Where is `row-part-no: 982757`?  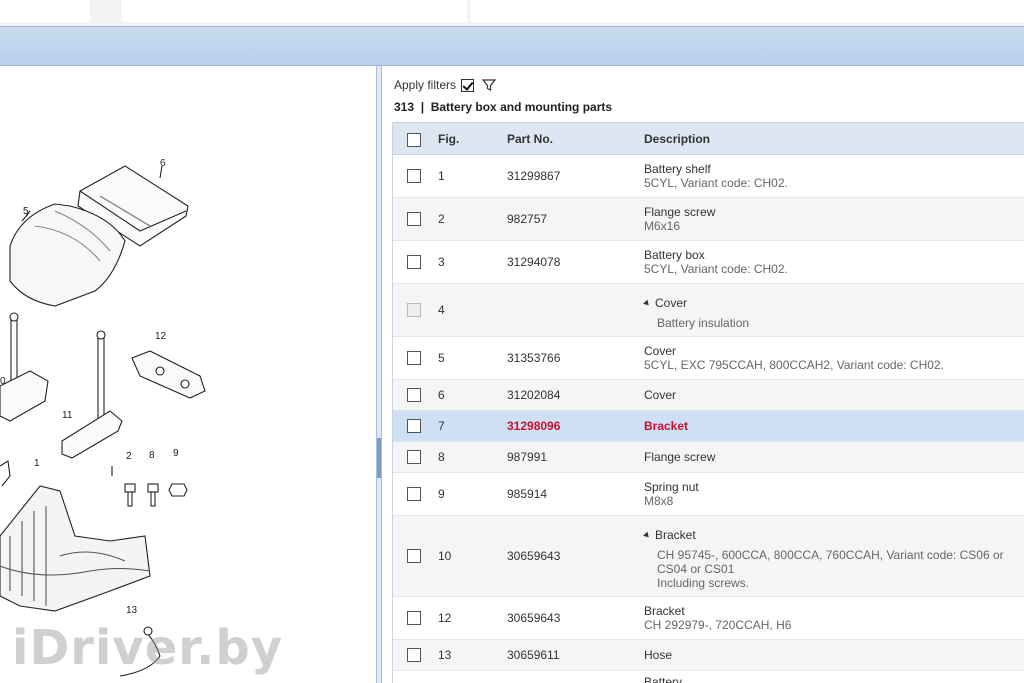 row-part-no: 982757 is located at coordinates (527, 219).